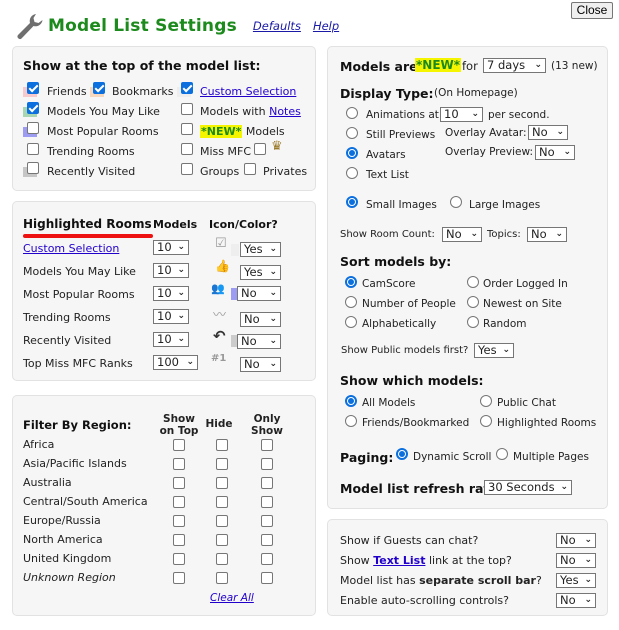 The width and height of the screenshot is (619, 630). What do you see at coordinates (576, 580) in the screenshot?
I see `scroll-bar-select: Yes ⌄` at bounding box center [576, 580].